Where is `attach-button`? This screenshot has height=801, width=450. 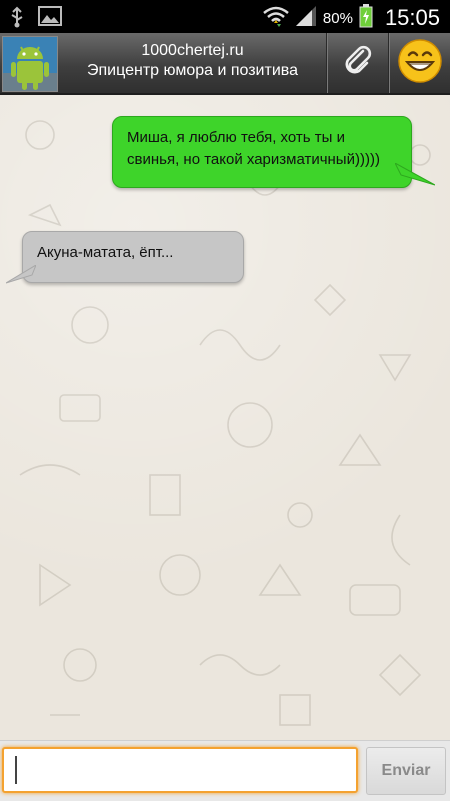 attach-button is located at coordinates (357, 63).